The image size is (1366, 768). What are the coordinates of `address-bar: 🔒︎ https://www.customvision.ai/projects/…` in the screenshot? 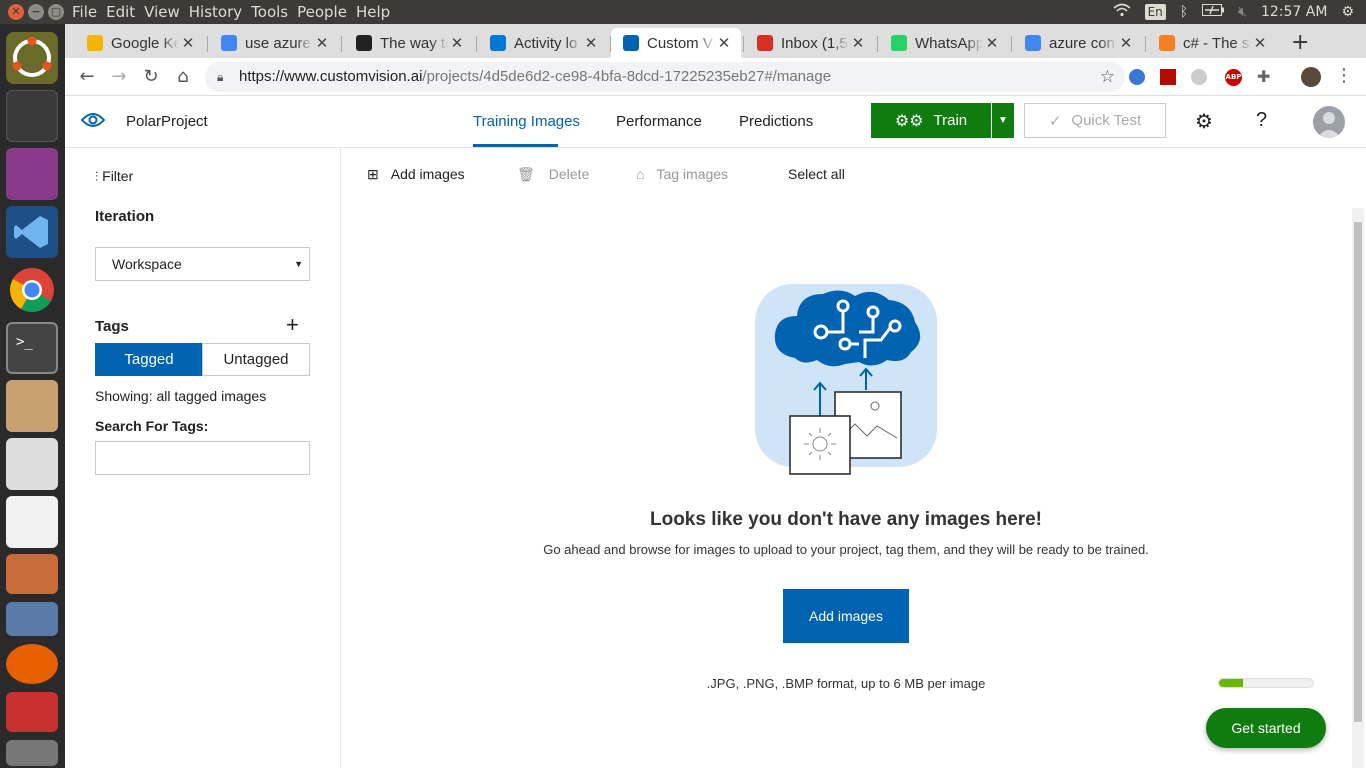 It's located at (665, 77).